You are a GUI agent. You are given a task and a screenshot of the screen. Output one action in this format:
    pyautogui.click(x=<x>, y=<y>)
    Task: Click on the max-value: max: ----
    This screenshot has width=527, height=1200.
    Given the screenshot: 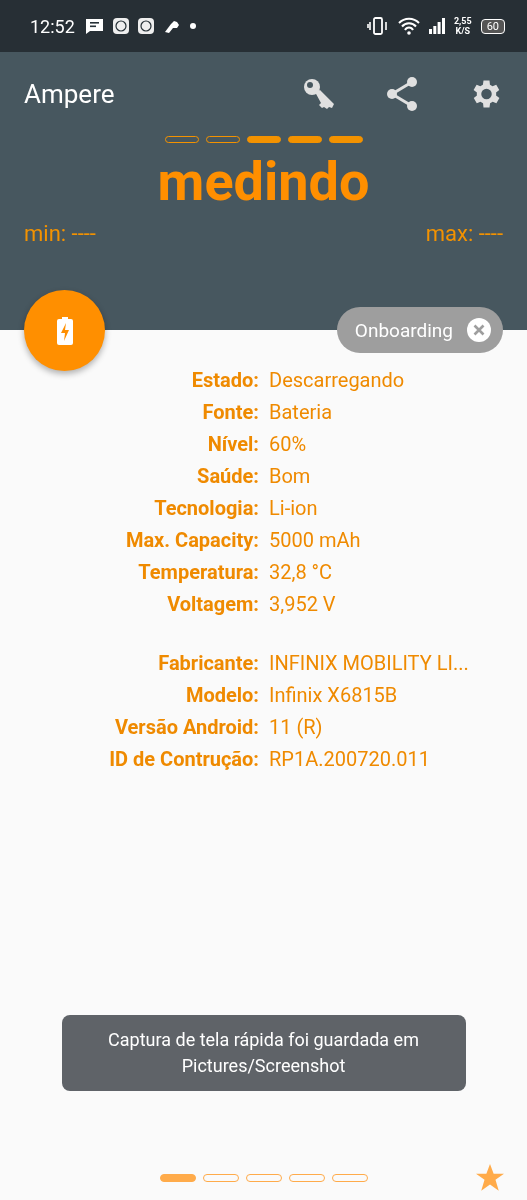 What is the action you would take?
    pyautogui.click(x=464, y=233)
    